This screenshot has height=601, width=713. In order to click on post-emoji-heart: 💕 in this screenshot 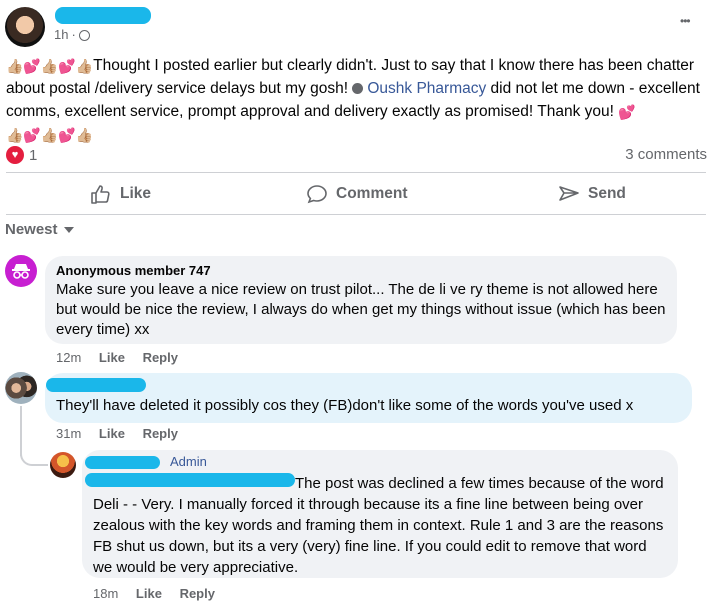, I will do `click(627, 112)`.